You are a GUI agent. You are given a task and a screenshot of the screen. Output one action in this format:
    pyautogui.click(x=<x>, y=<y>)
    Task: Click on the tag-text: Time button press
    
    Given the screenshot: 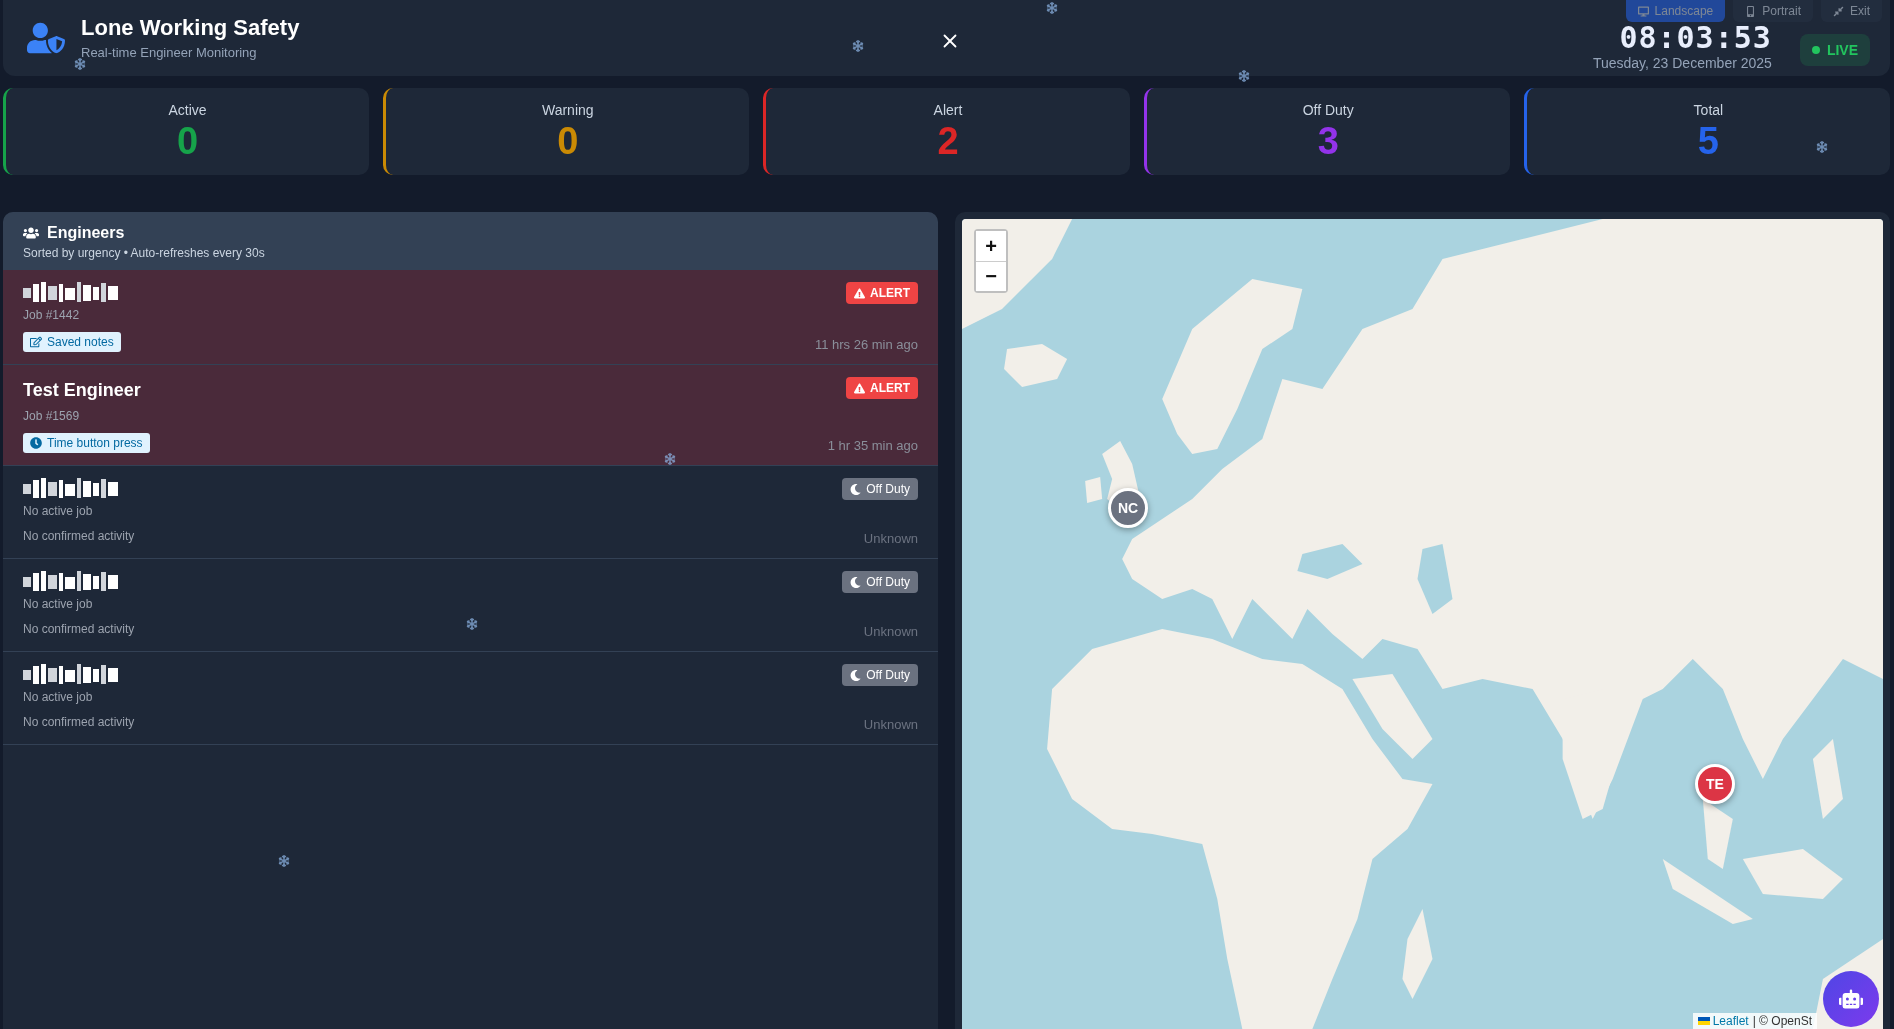 What is the action you would take?
    pyautogui.click(x=95, y=443)
    